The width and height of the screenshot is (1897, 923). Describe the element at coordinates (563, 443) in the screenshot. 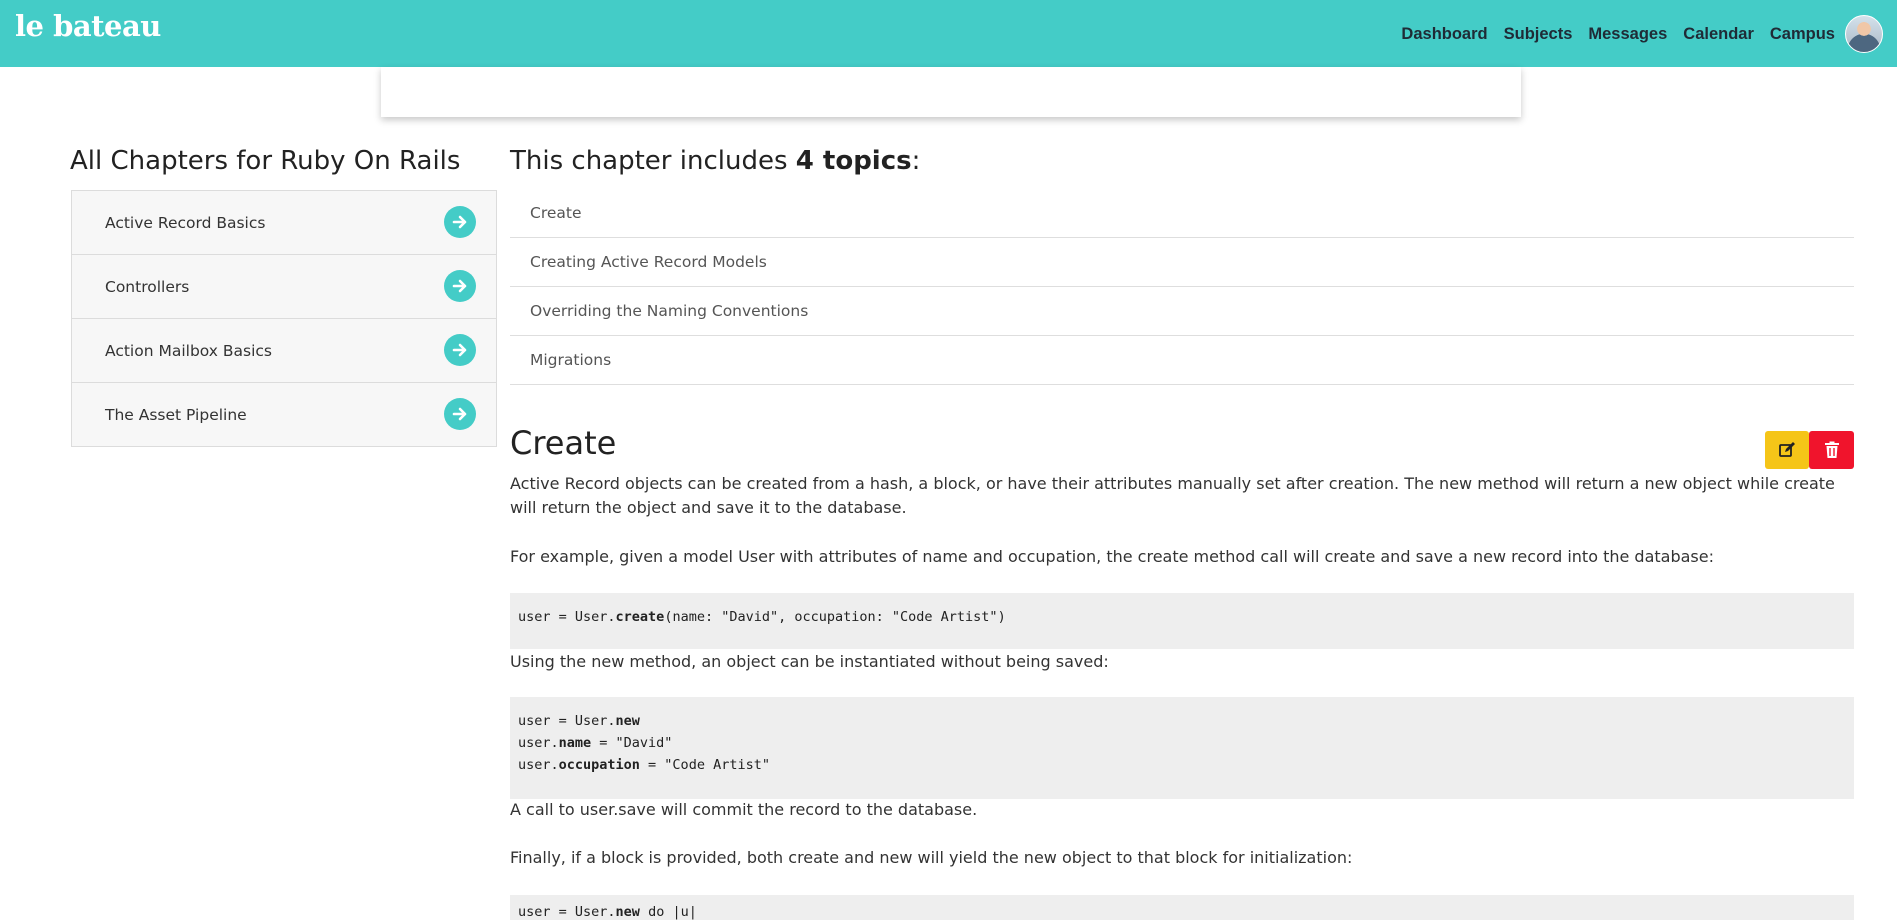

I see `section-title: Create` at that location.